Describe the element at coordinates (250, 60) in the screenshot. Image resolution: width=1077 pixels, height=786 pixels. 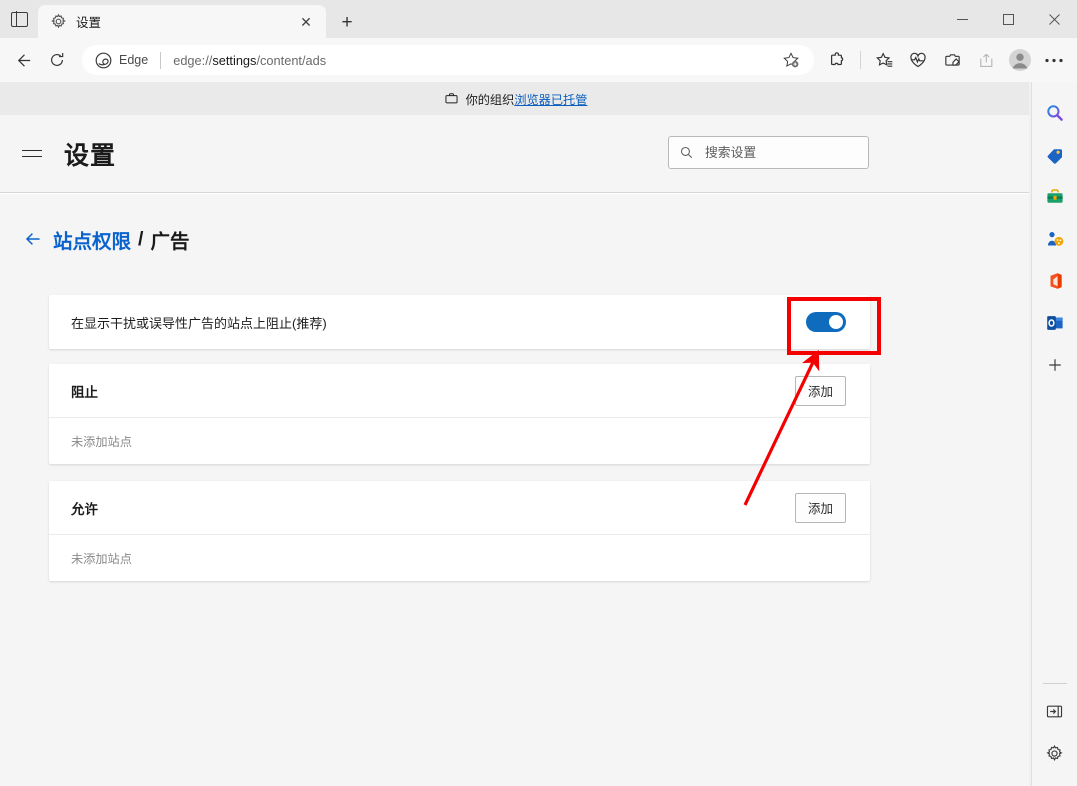
I see `address-bar-url: edge://settings/content/ads` at that location.